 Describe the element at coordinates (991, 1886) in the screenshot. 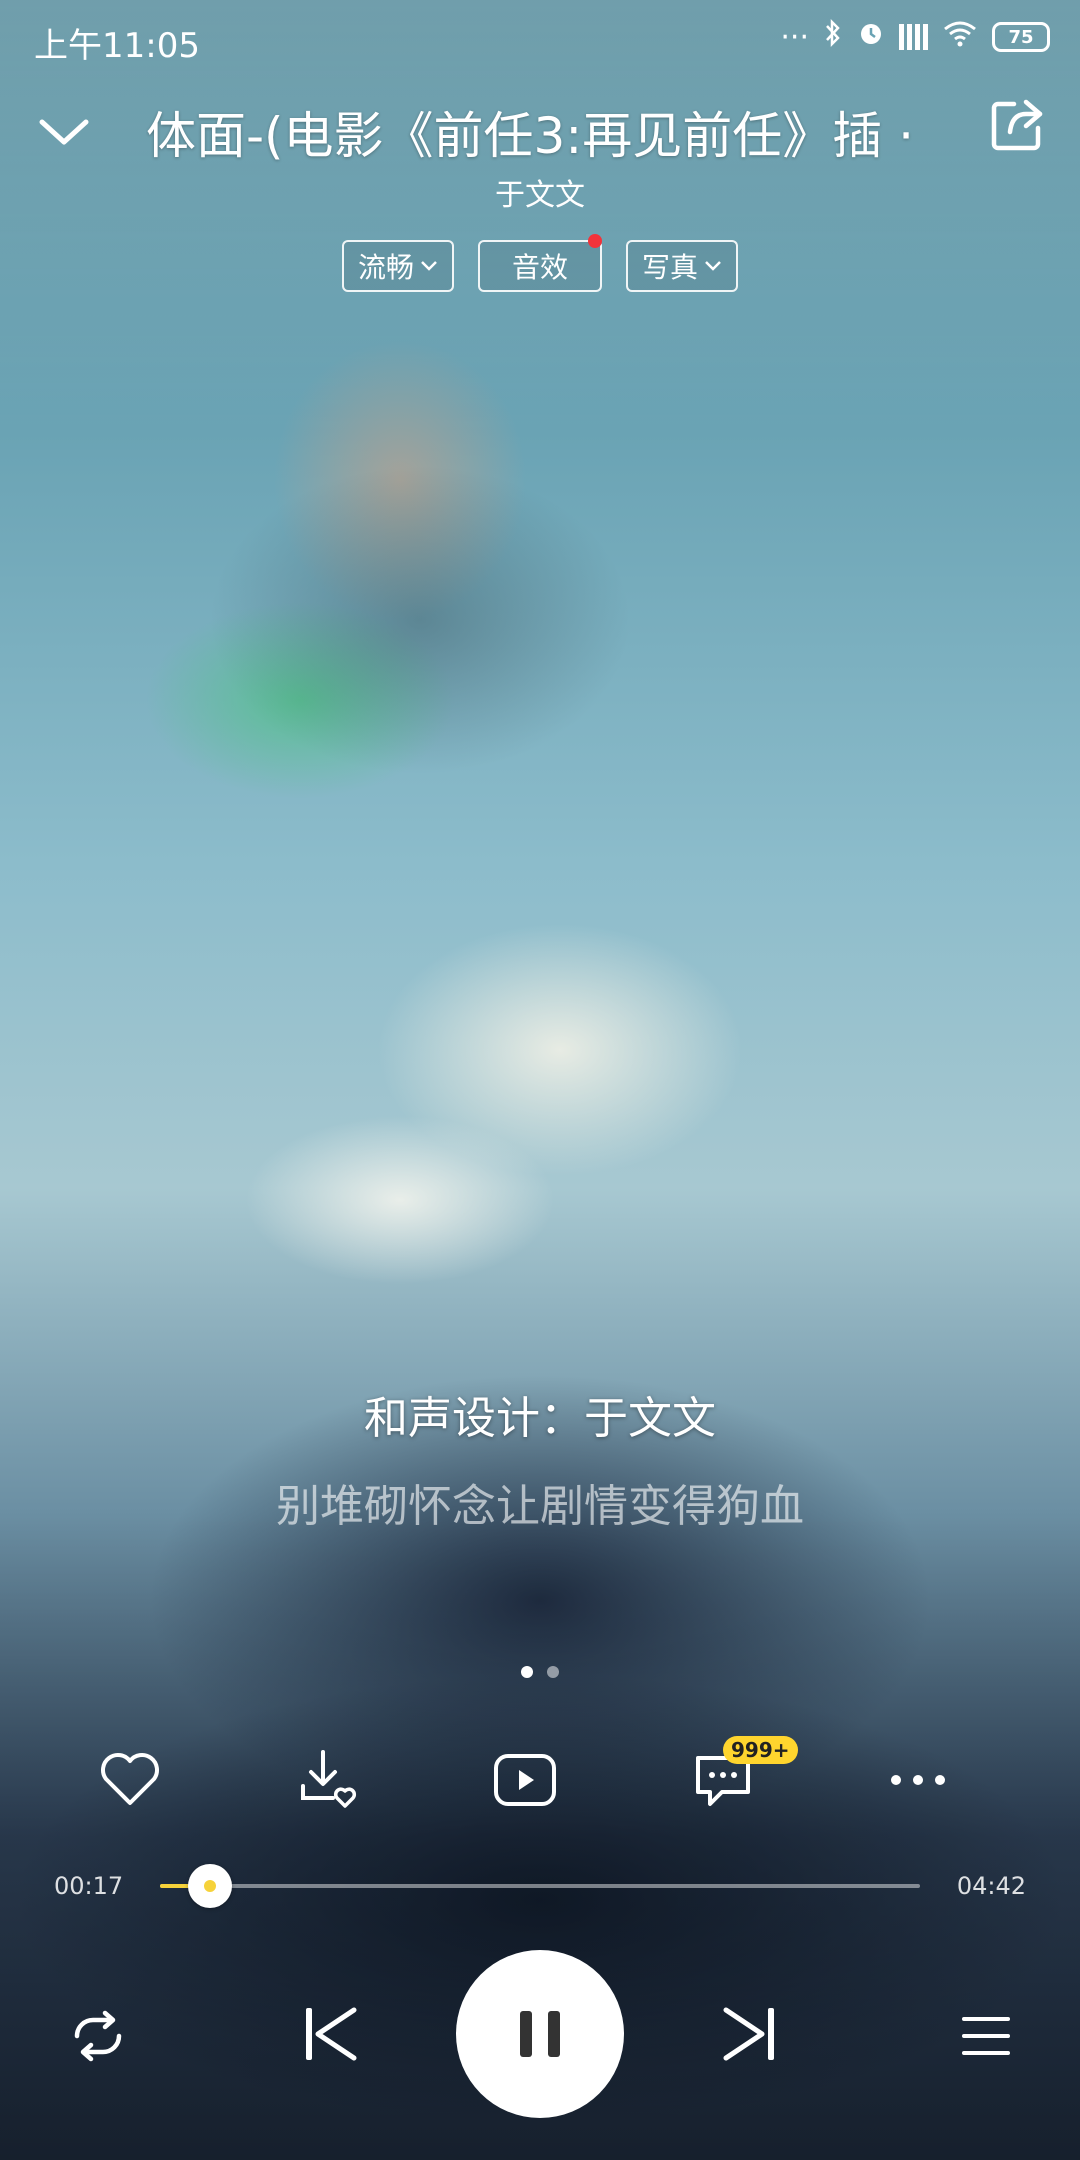

I see `total-time: 04:42` at that location.